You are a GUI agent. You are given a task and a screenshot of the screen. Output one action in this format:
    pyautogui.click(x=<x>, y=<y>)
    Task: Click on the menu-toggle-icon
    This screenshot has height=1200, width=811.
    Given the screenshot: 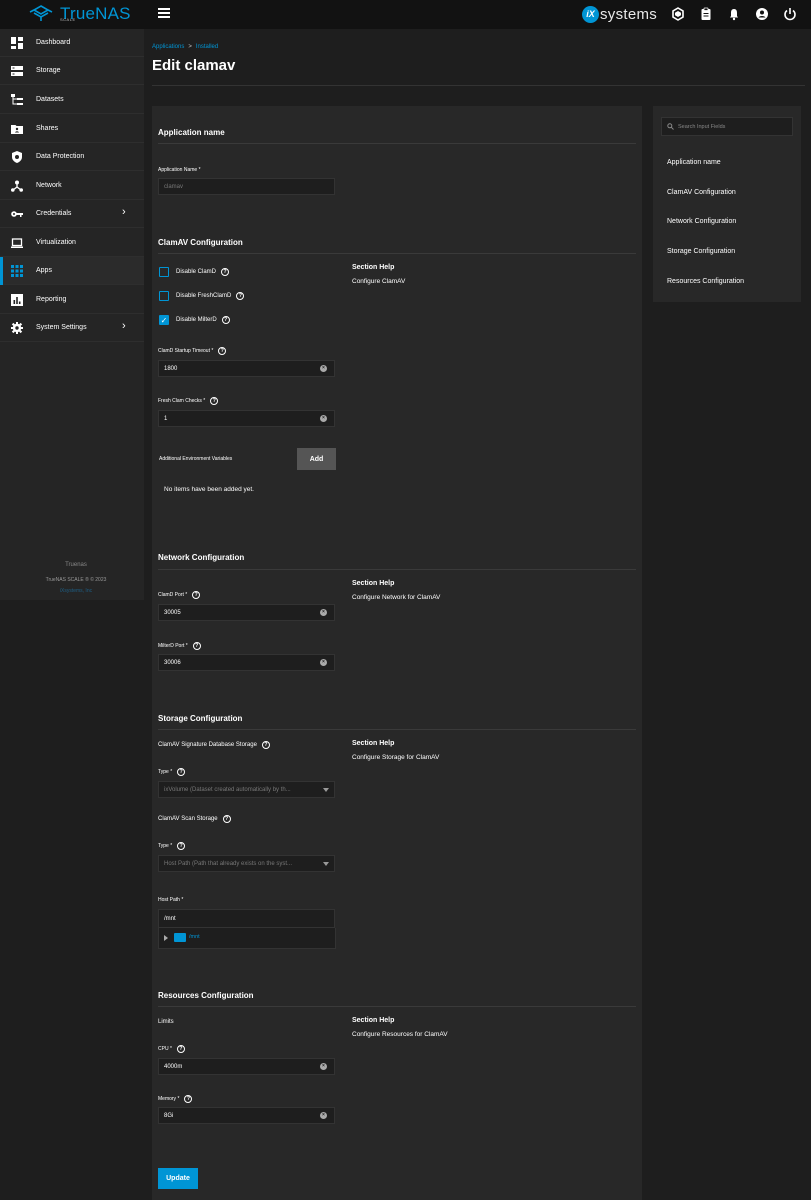 What is the action you would take?
    pyautogui.click(x=164, y=14)
    